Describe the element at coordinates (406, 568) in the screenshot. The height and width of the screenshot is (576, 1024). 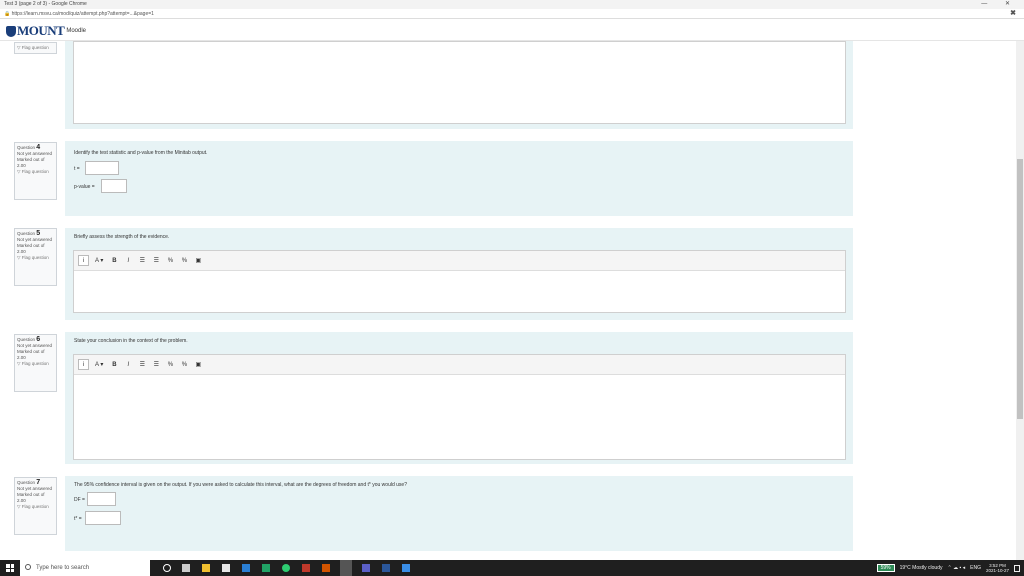
I see `app-icon-blue` at that location.